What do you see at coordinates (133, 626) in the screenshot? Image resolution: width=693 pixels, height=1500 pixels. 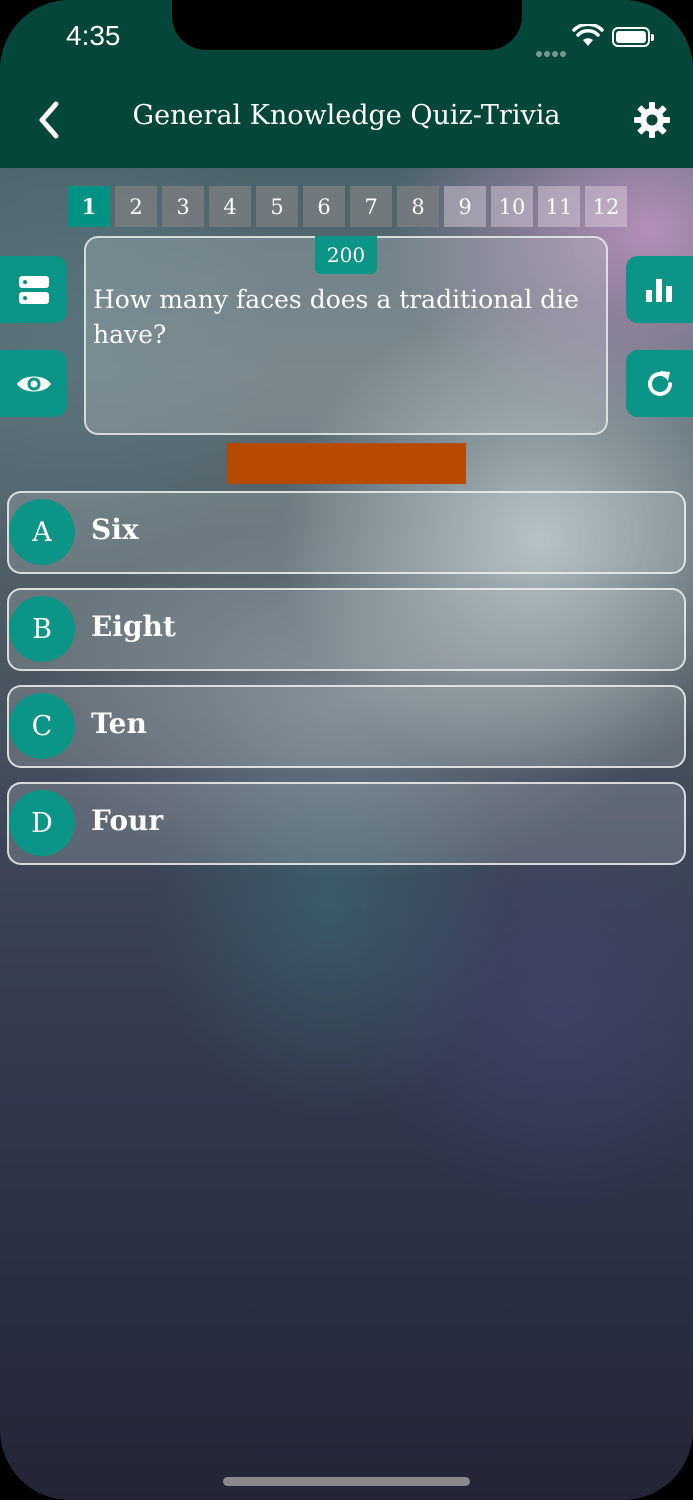 I see `answer-text: Eight` at bounding box center [133, 626].